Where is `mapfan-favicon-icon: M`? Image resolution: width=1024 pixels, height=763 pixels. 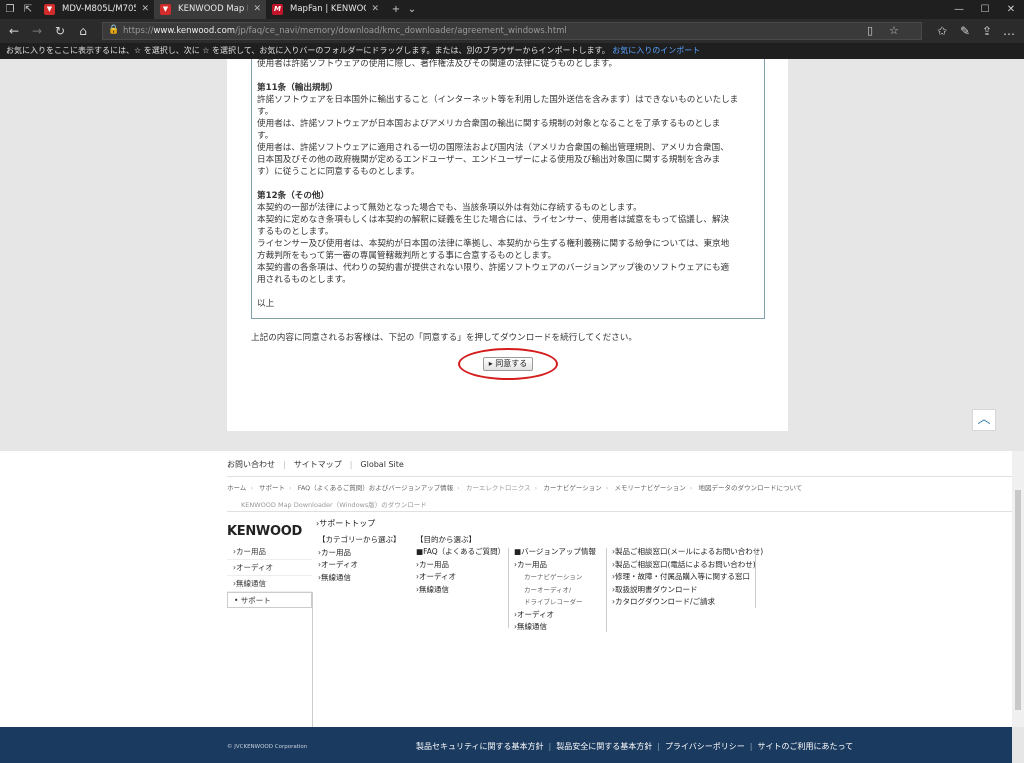 mapfan-favicon-icon: M is located at coordinates (277, 9).